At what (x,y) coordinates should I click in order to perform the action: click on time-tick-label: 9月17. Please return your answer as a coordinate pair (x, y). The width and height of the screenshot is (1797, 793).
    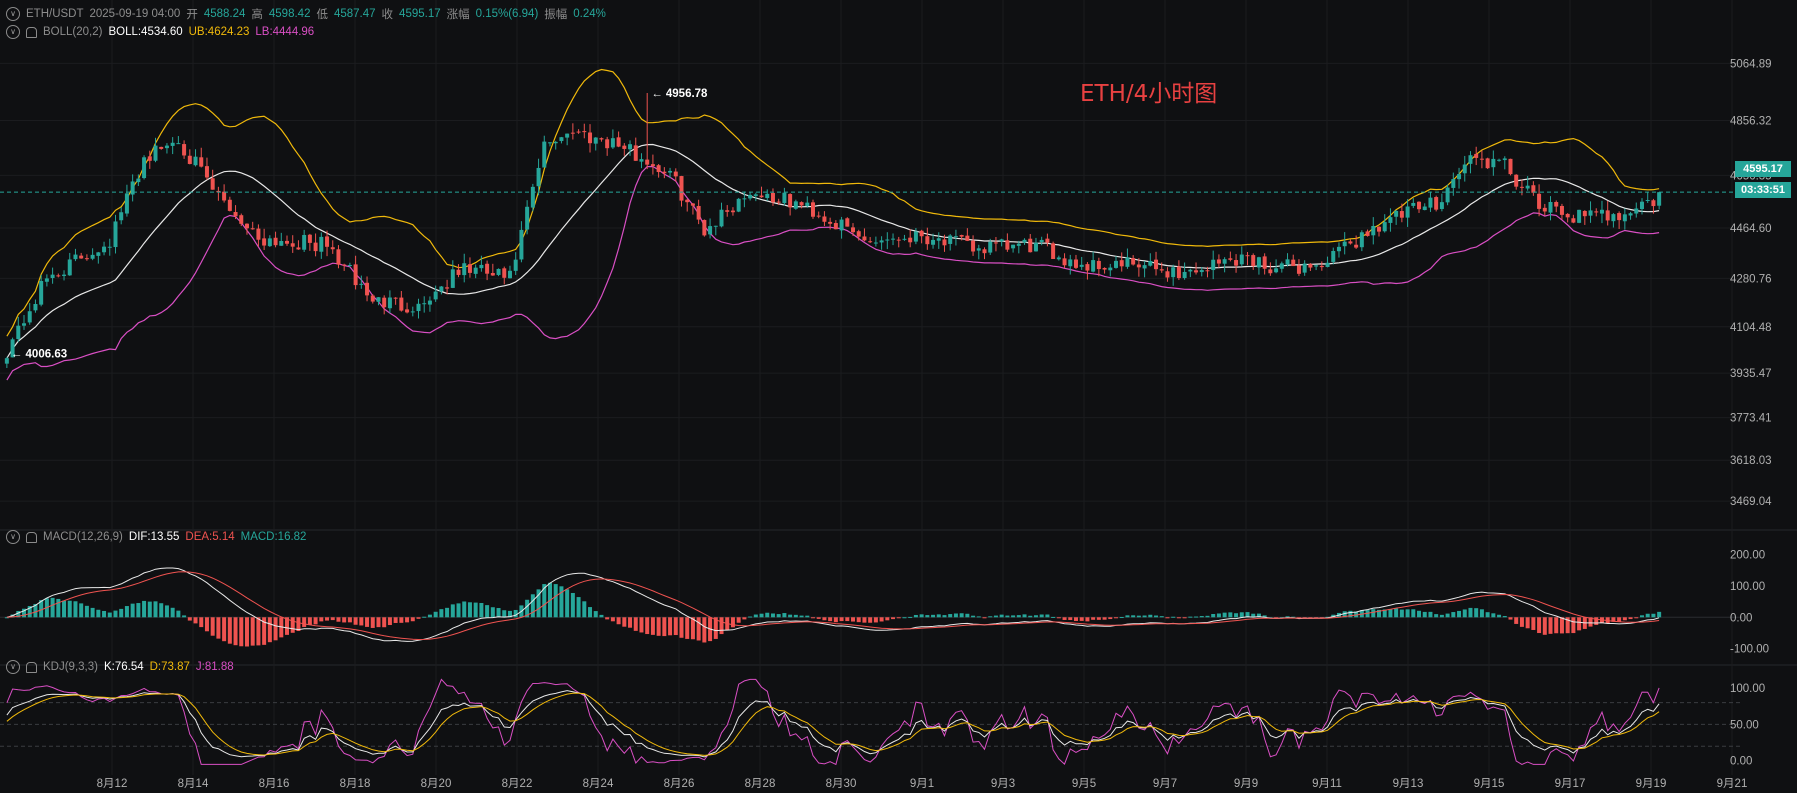
    Looking at the image, I should click on (1570, 784).